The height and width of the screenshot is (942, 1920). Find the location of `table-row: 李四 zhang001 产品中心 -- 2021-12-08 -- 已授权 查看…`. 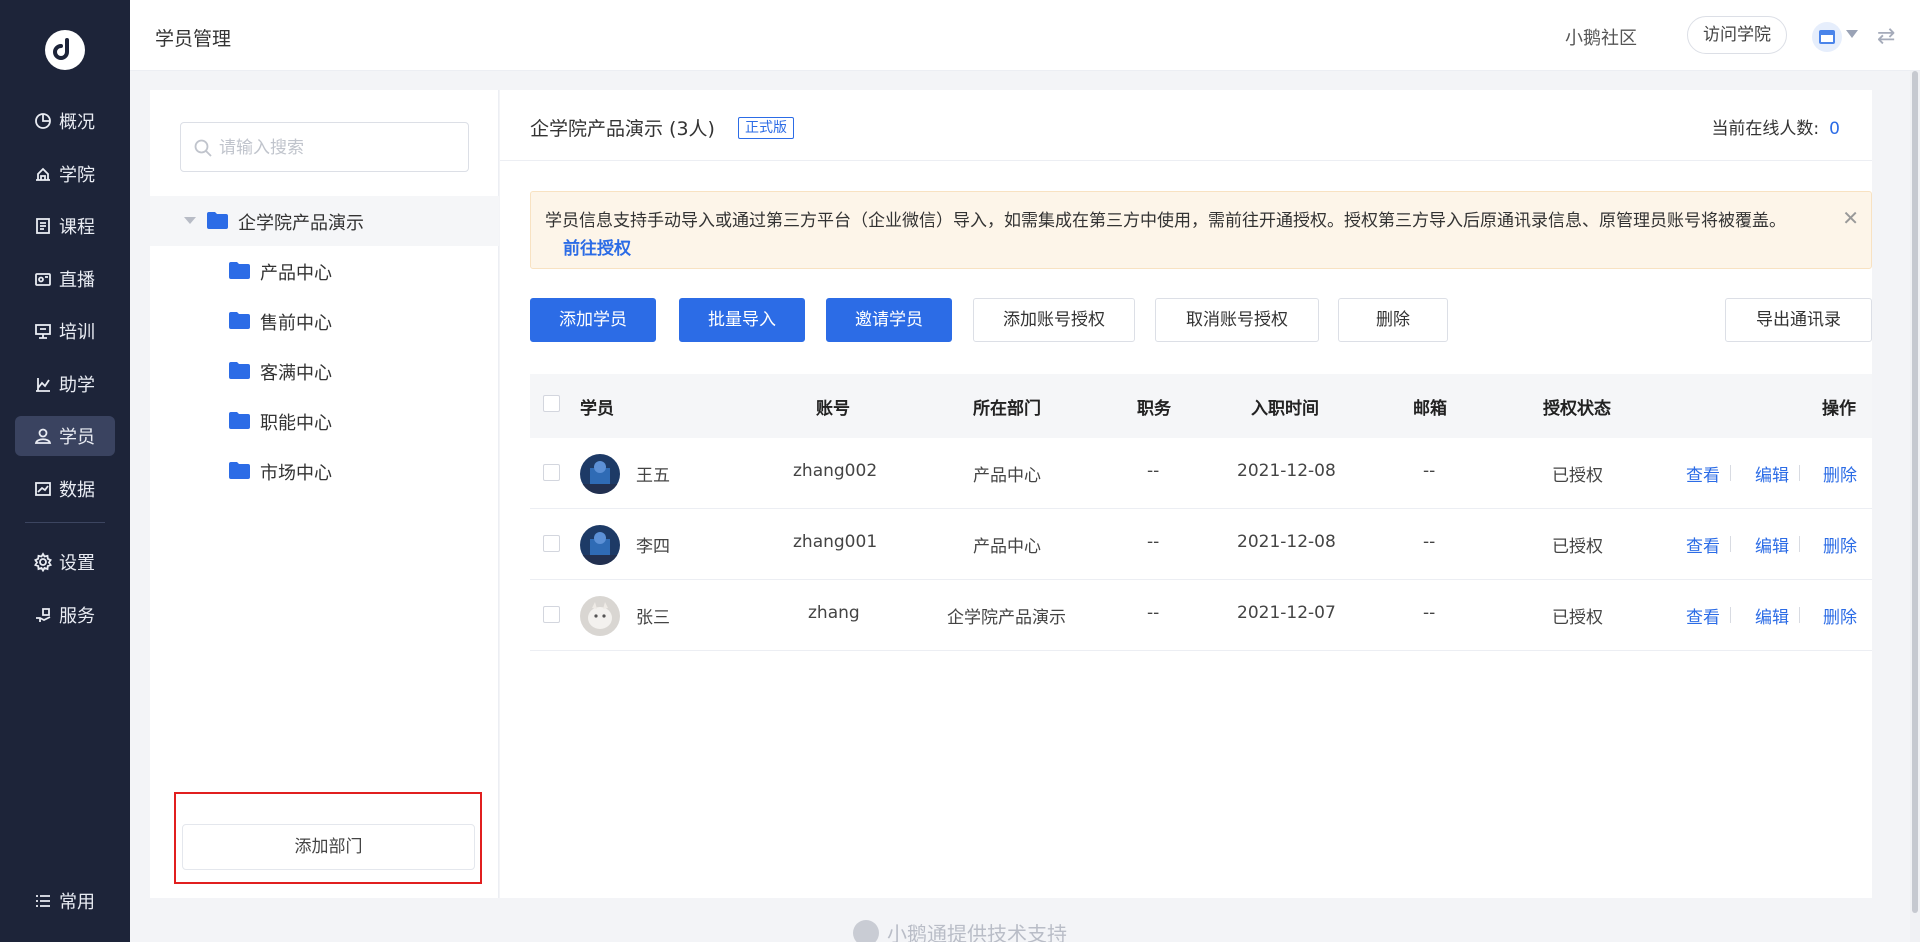

table-row: 李四 zhang001 产品中心 -- 2021-12-08 -- 已授权 查看… is located at coordinates (1201, 544).